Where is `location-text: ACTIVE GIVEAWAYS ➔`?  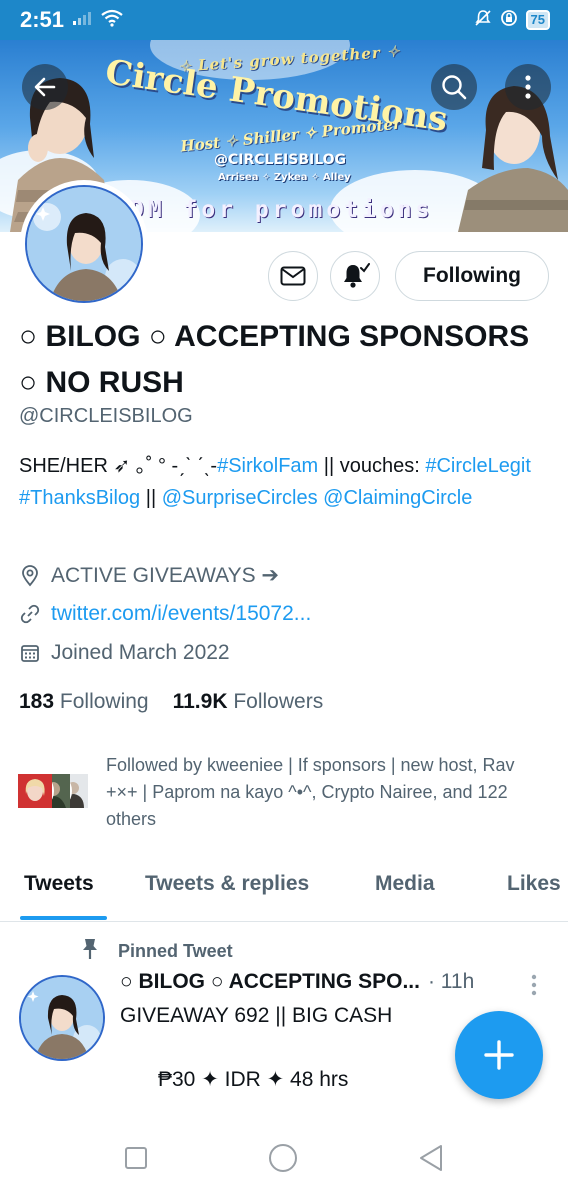 location-text: ACTIVE GIVEAWAYS ➔ is located at coordinates (165, 575).